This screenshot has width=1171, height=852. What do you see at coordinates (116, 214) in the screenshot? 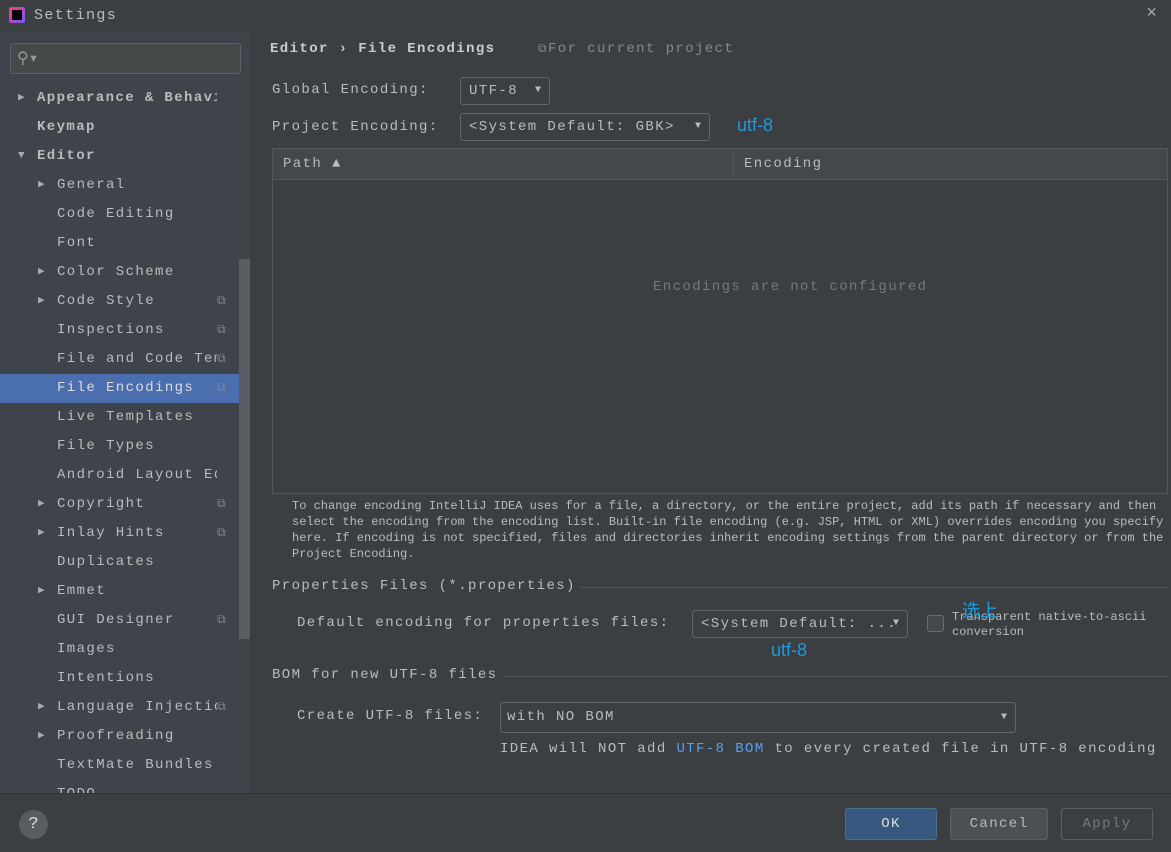
I see `sidebar-item-label: Code Editing` at bounding box center [116, 214].